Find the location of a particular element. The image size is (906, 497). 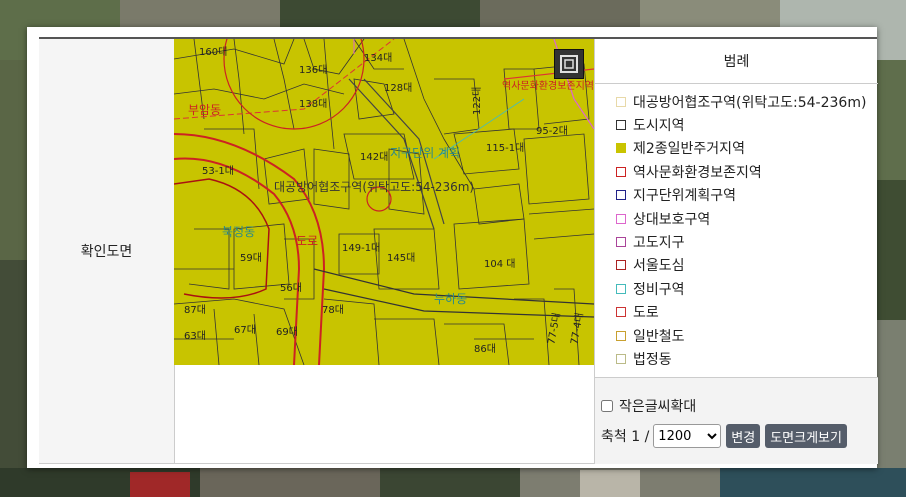

map-parcel-label: 160대 is located at coordinates (213, 52).